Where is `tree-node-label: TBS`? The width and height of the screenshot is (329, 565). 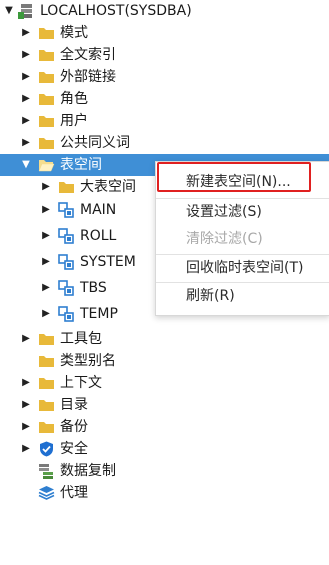
tree-node-label: TBS is located at coordinates (93, 288).